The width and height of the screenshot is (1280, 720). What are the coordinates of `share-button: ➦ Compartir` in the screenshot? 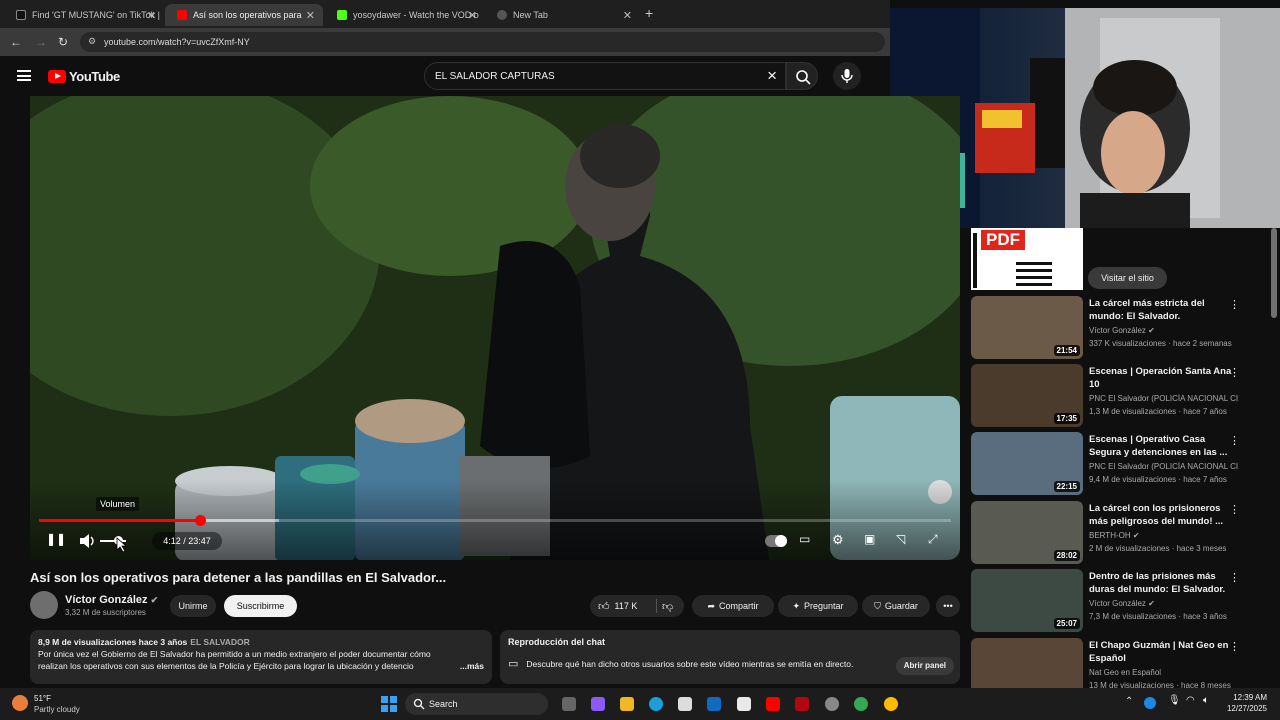 It's located at (733, 606).